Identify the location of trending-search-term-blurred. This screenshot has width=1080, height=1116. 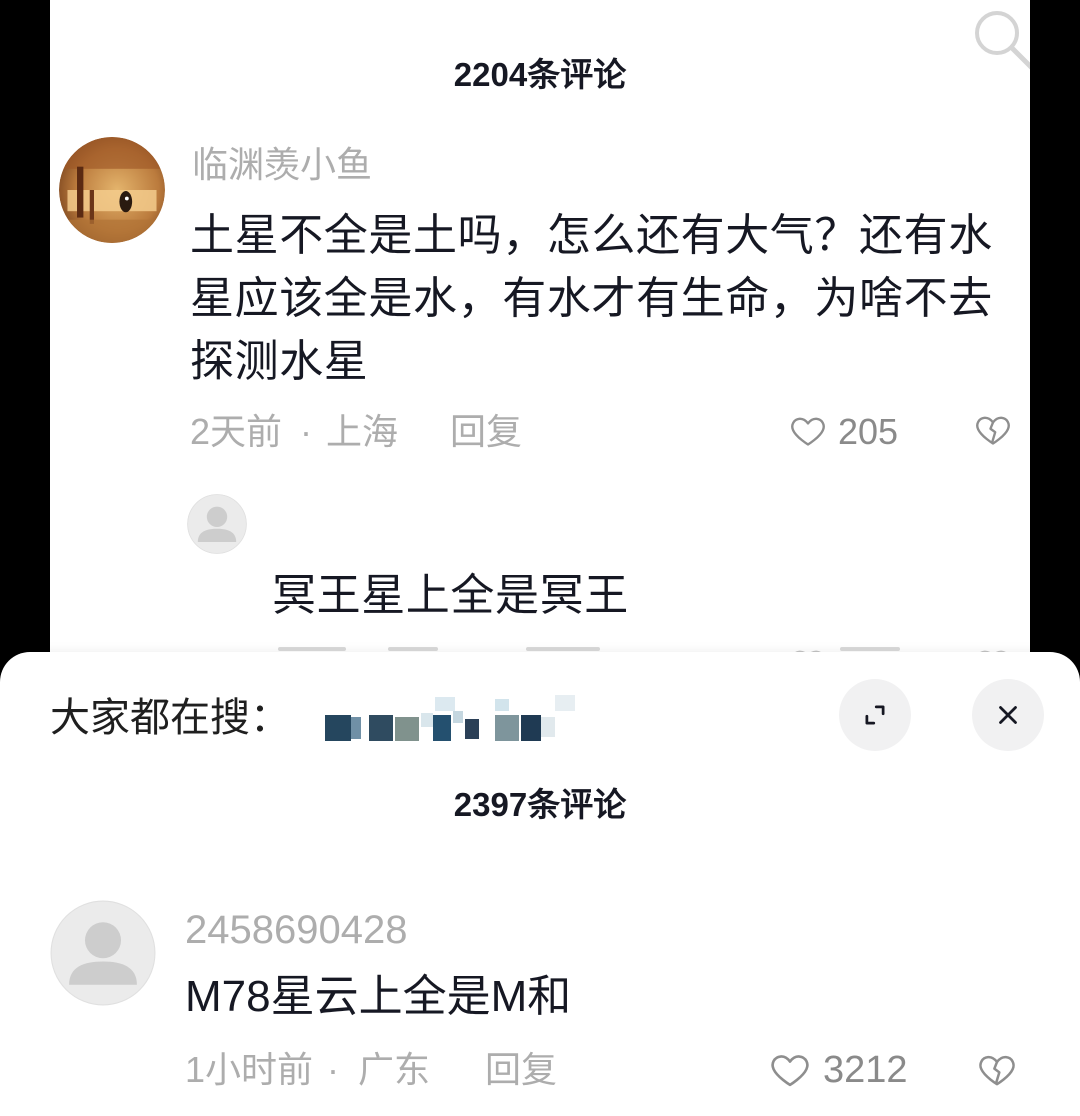
(450, 719).